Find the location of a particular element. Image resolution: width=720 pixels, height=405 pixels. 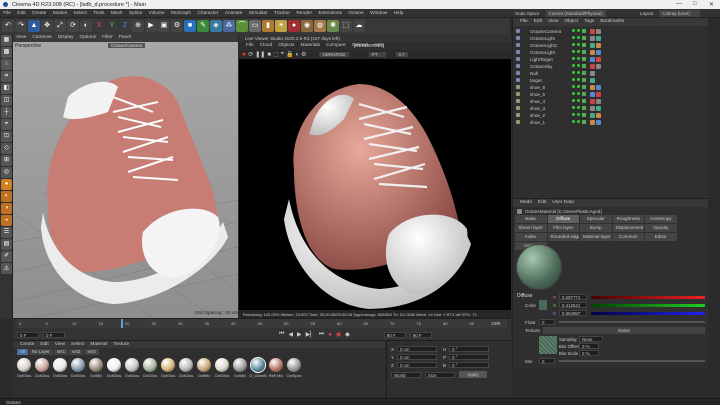

object-row: OctaneCamera is located at coordinates (610, 31).